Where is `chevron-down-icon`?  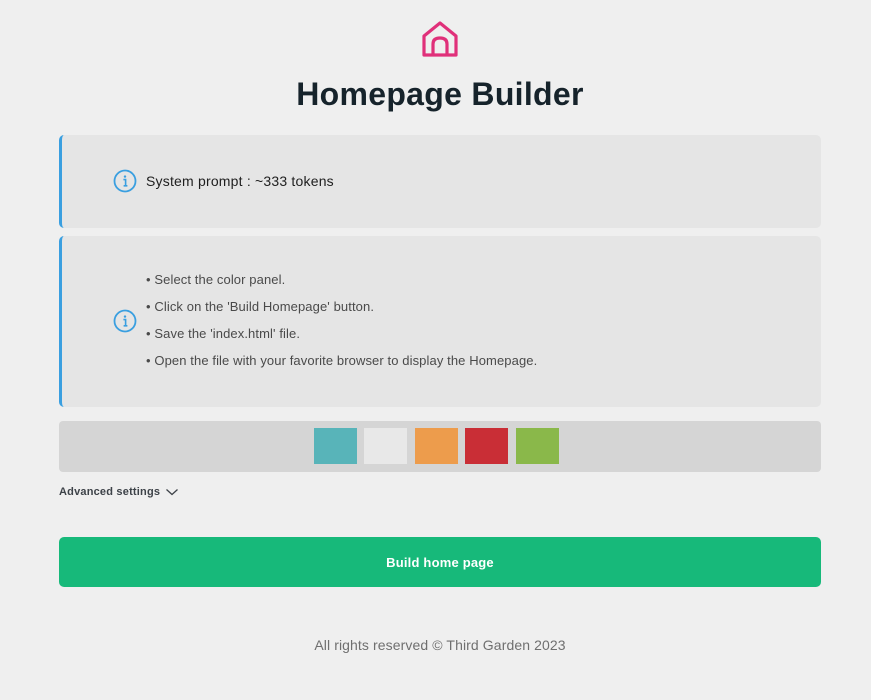
chevron-down-icon is located at coordinates (172, 492).